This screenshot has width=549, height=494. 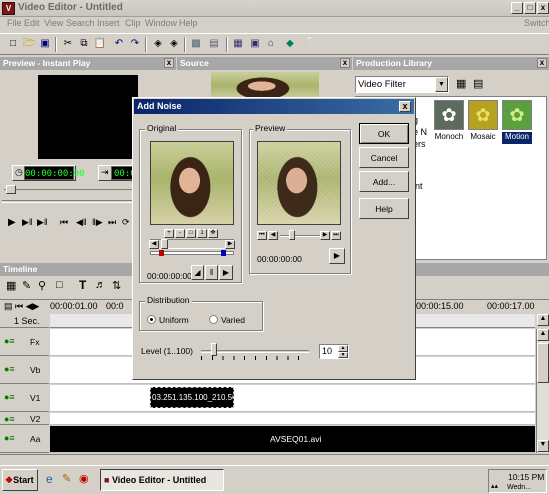 What do you see at coordinates (42, 285) in the screenshot?
I see `zoom-icon: ⚲` at bounding box center [42, 285].